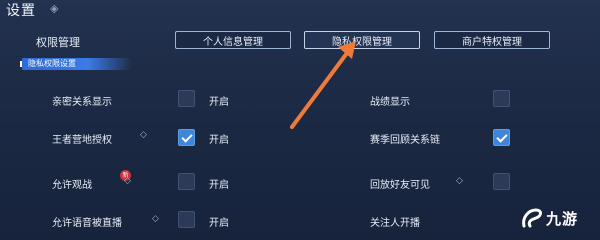 The height and width of the screenshot is (240, 600). I want to click on section-header: 隐私权限设置, so click(77, 64).